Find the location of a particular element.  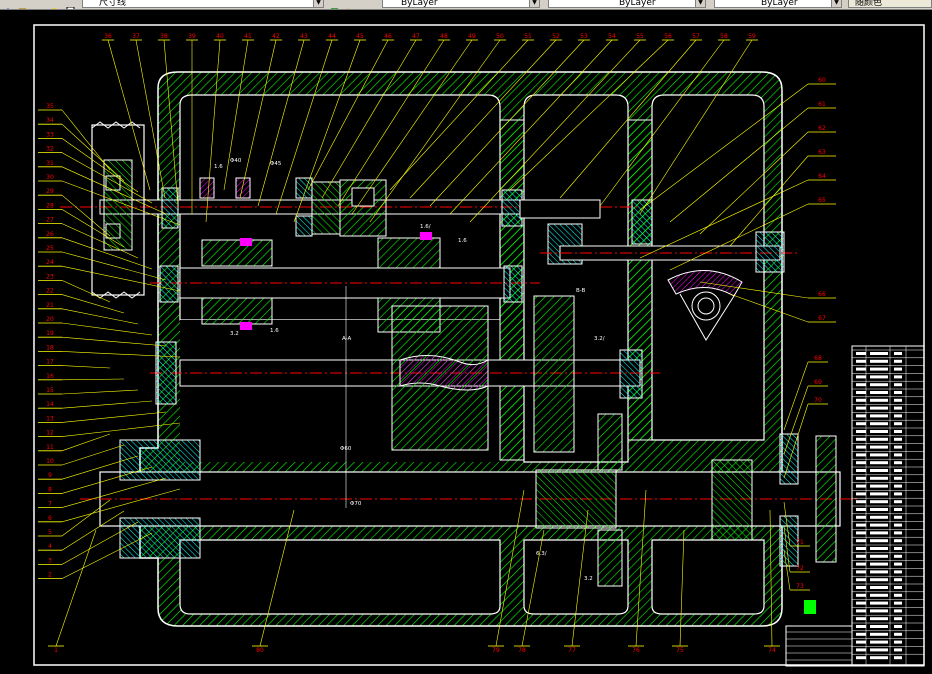

layer-previous-icon is located at coordinates (348, 4).